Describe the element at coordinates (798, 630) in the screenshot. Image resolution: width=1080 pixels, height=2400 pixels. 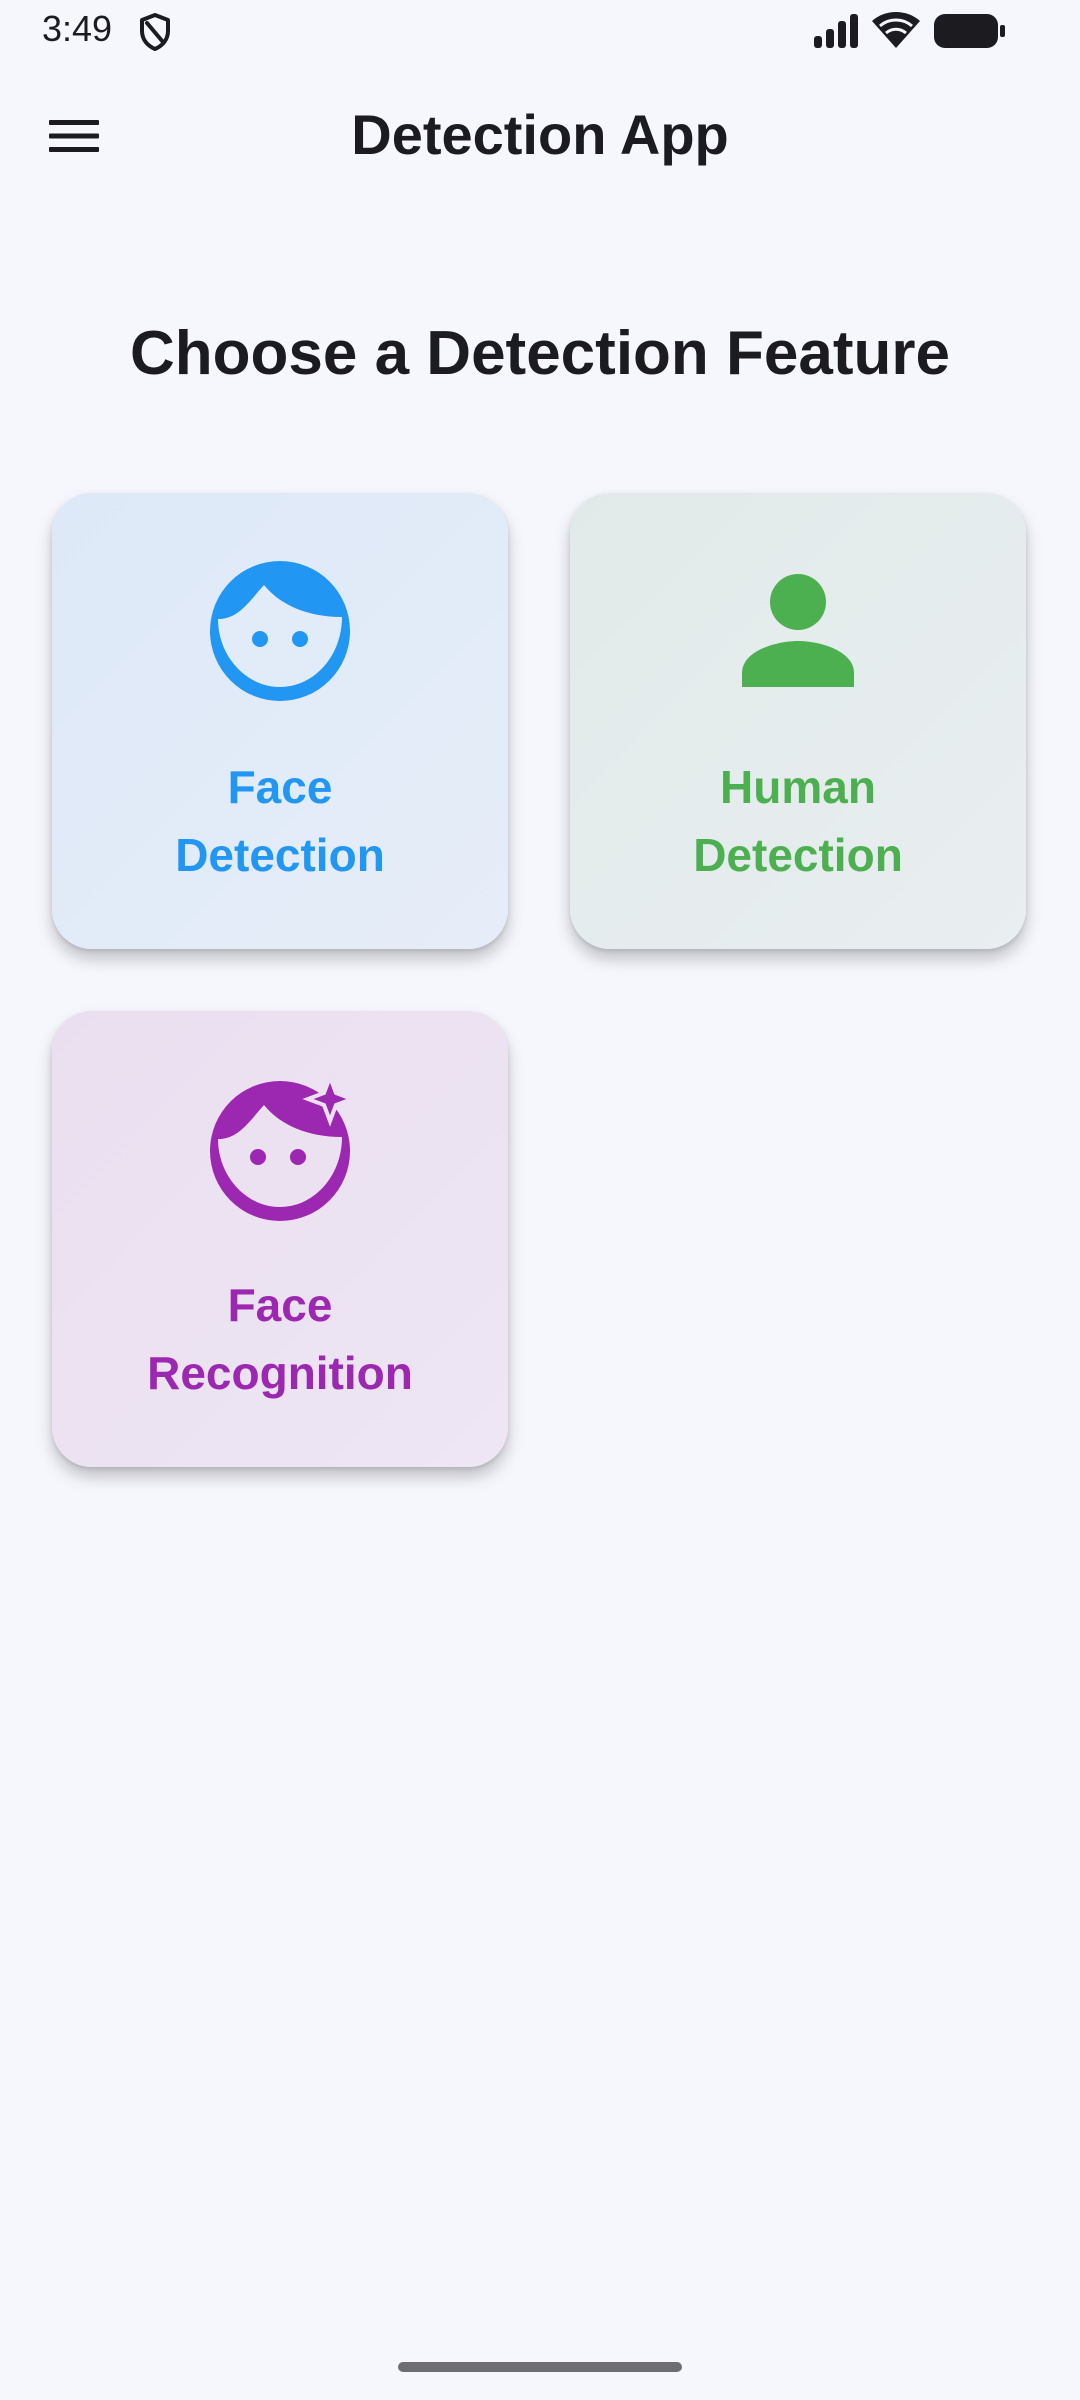
I see `person-icon` at that location.